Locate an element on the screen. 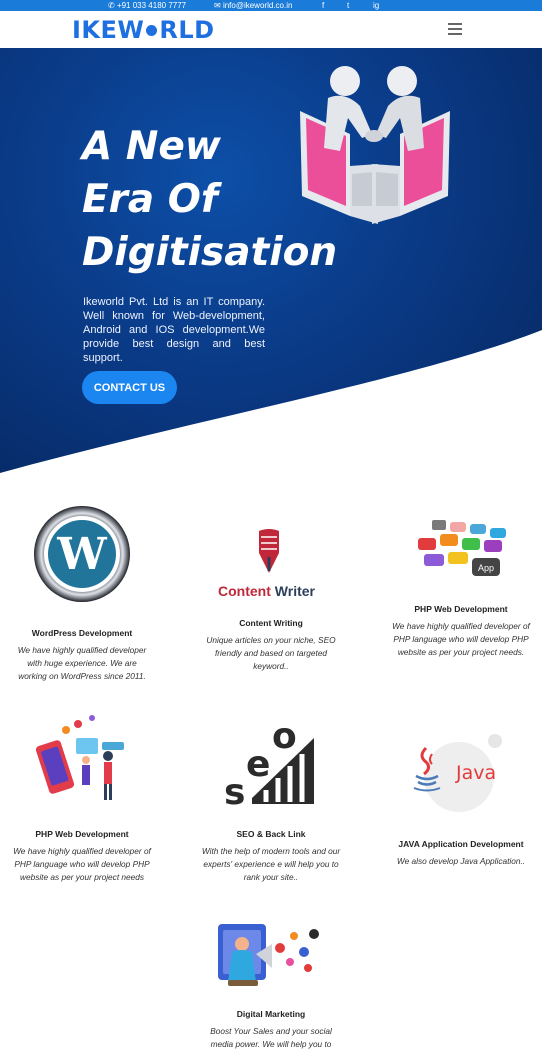  email-address: info@ikeworld.co.in is located at coordinates (257, 5).